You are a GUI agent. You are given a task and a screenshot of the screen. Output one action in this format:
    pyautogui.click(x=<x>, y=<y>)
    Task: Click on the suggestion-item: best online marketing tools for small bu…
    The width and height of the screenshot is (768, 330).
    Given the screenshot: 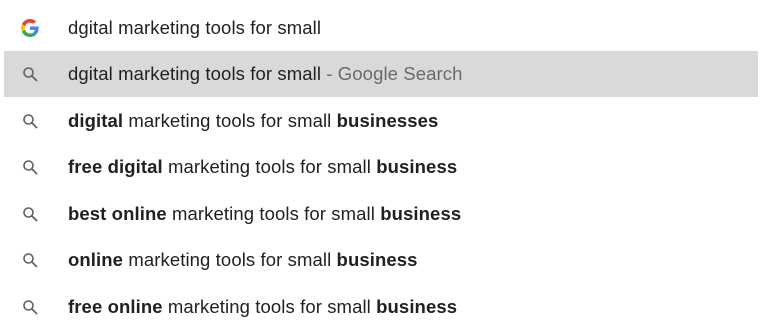 What is the action you would take?
    pyautogui.click(x=381, y=214)
    